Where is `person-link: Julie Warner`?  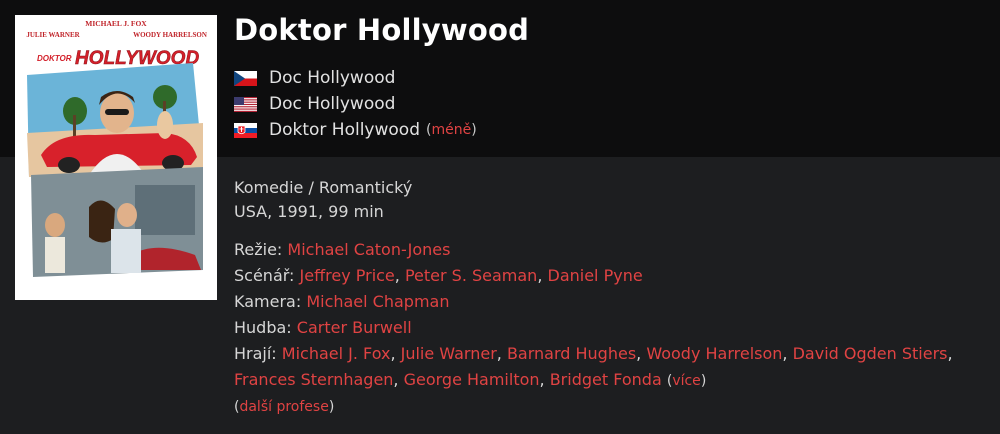
person-link: Julie Warner is located at coordinates (449, 353).